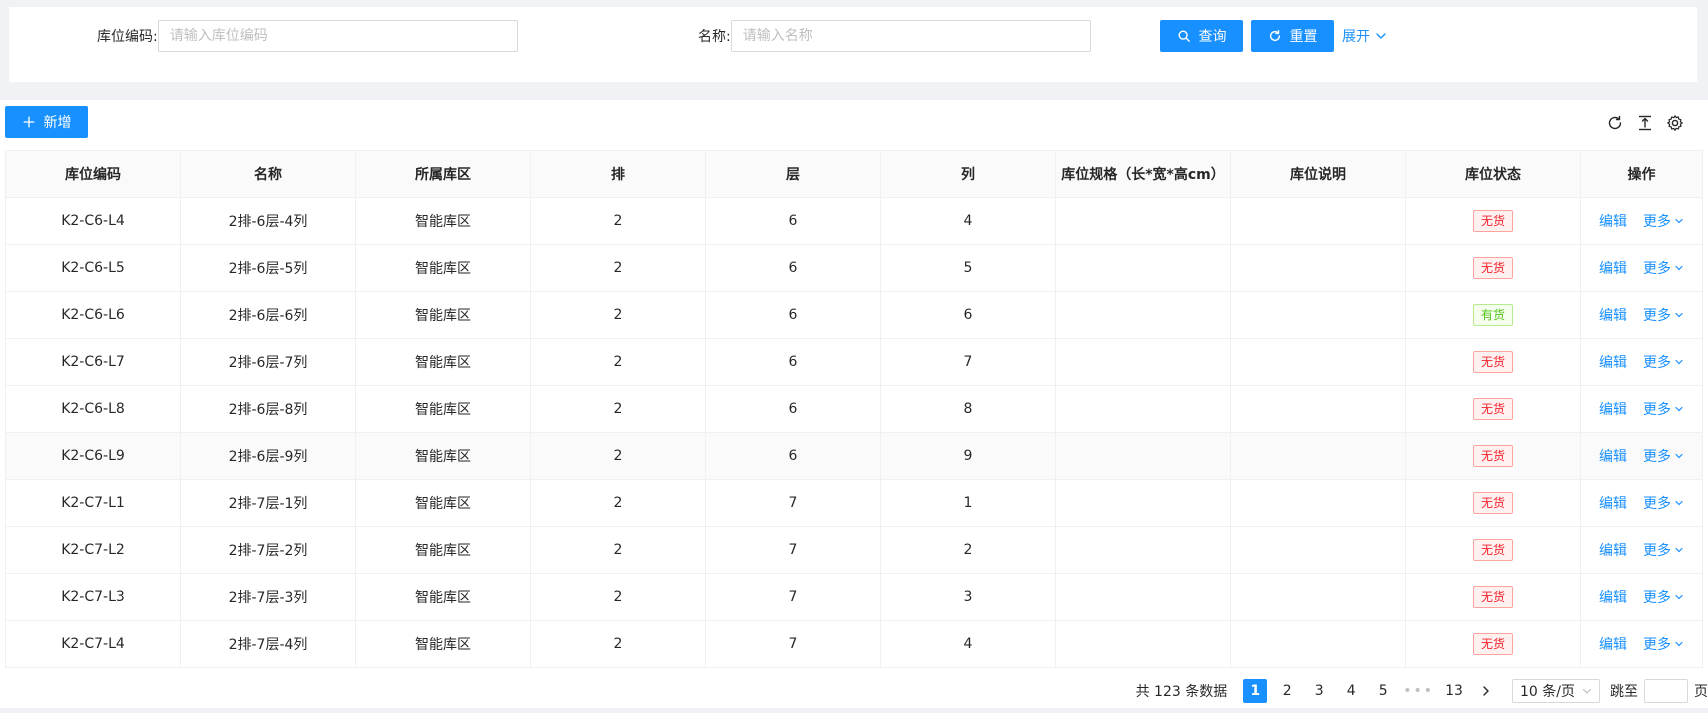 This screenshot has height=713, width=1708. What do you see at coordinates (1418, 691) in the screenshot?
I see `page-ellipsis: •••` at bounding box center [1418, 691].